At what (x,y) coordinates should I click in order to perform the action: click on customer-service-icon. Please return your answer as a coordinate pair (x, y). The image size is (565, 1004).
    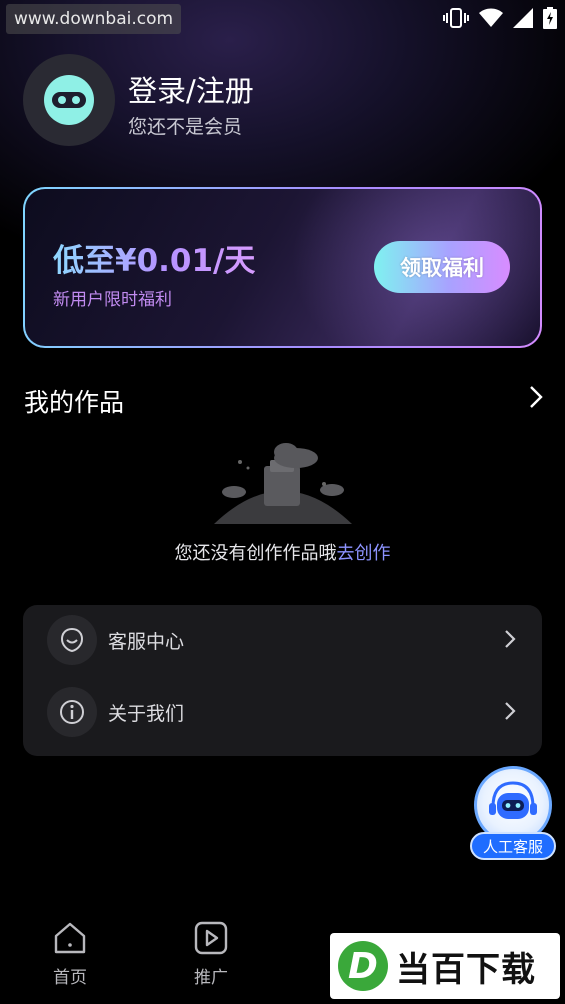
    Looking at the image, I should click on (72, 640).